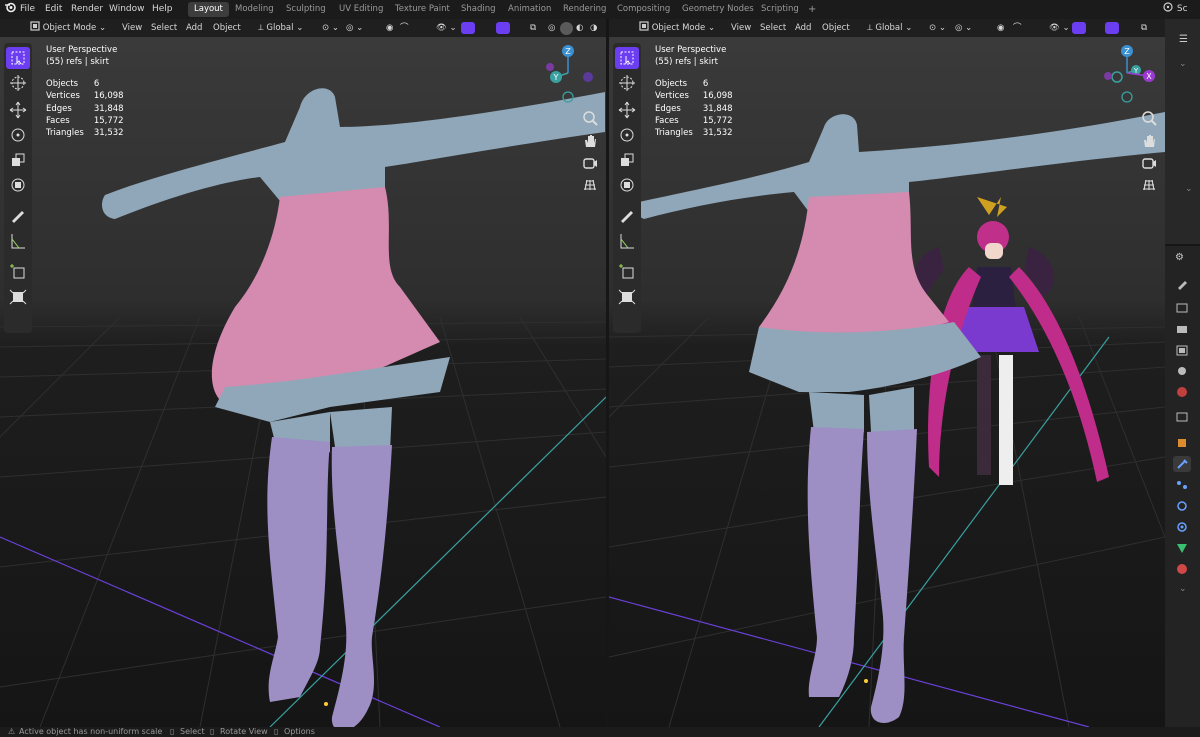 This screenshot has width=1200, height=737. Describe the element at coordinates (718, 9) in the screenshot. I see `tab-geometry-nodes: Geometry Nodes` at that location.